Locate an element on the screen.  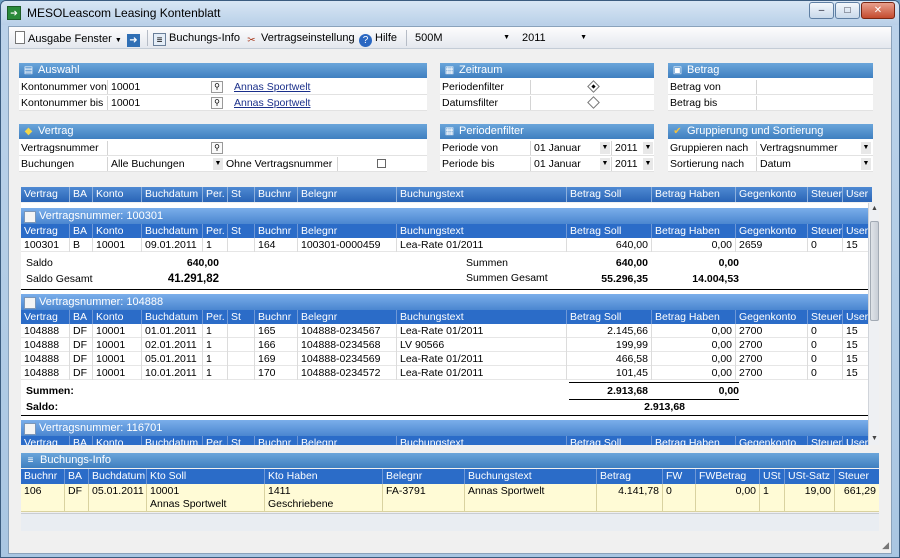
gruppieren-select: Vertragsnummer is located at coordinates (814, 148).